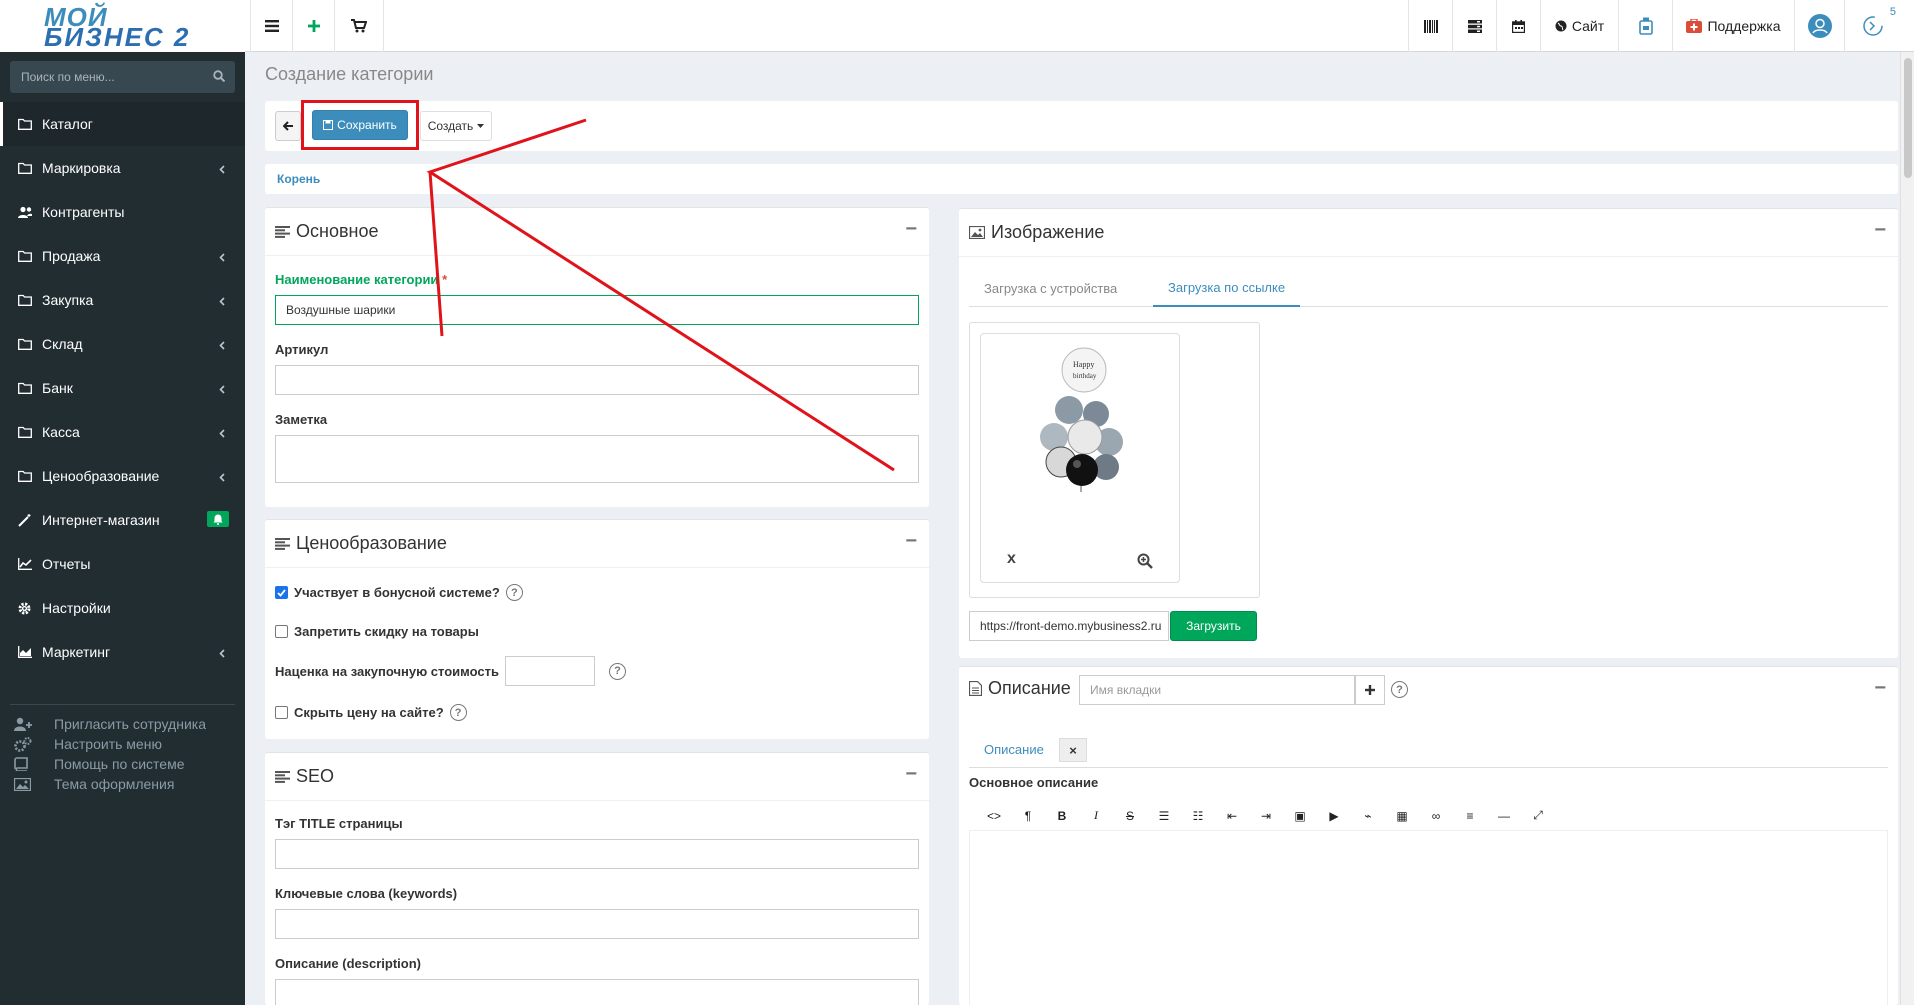 This screenshot has width=1914, height=1005. What do you see at coordinates (122, 608) in the screenshot?
I see `sidebar-item-11: Настройки` at bounding box center [122, 608].